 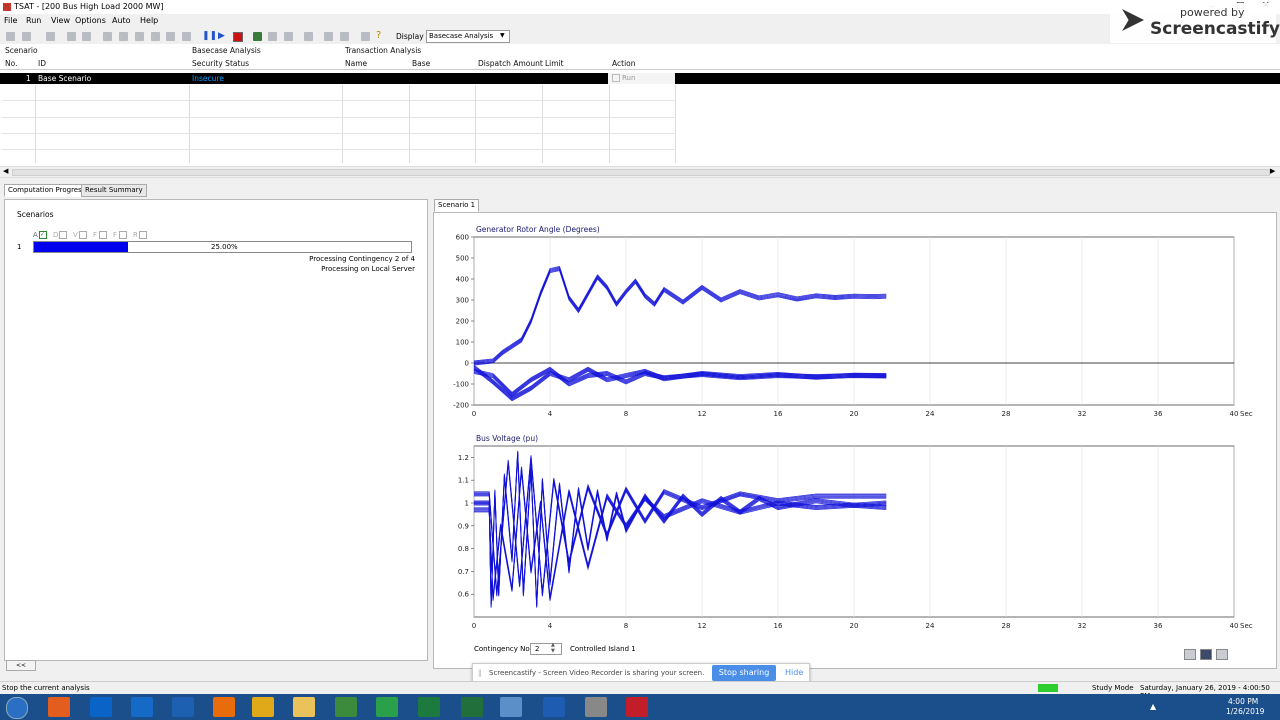 I want to click on scroll-thumb, so click(x=641, y=172).